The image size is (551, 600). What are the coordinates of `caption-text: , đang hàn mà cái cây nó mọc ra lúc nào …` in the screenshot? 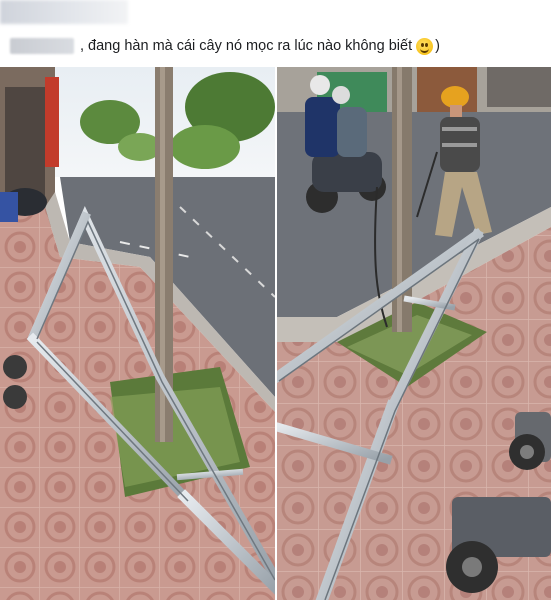 It's located at (246, 46).